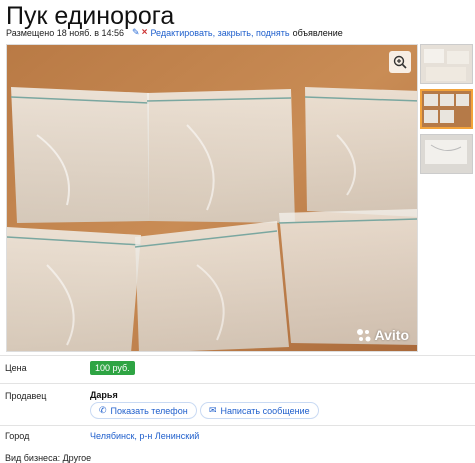 This screenshot has height=463, width=475. I want to click on avito-watermark: Avito, so click(382, 335).